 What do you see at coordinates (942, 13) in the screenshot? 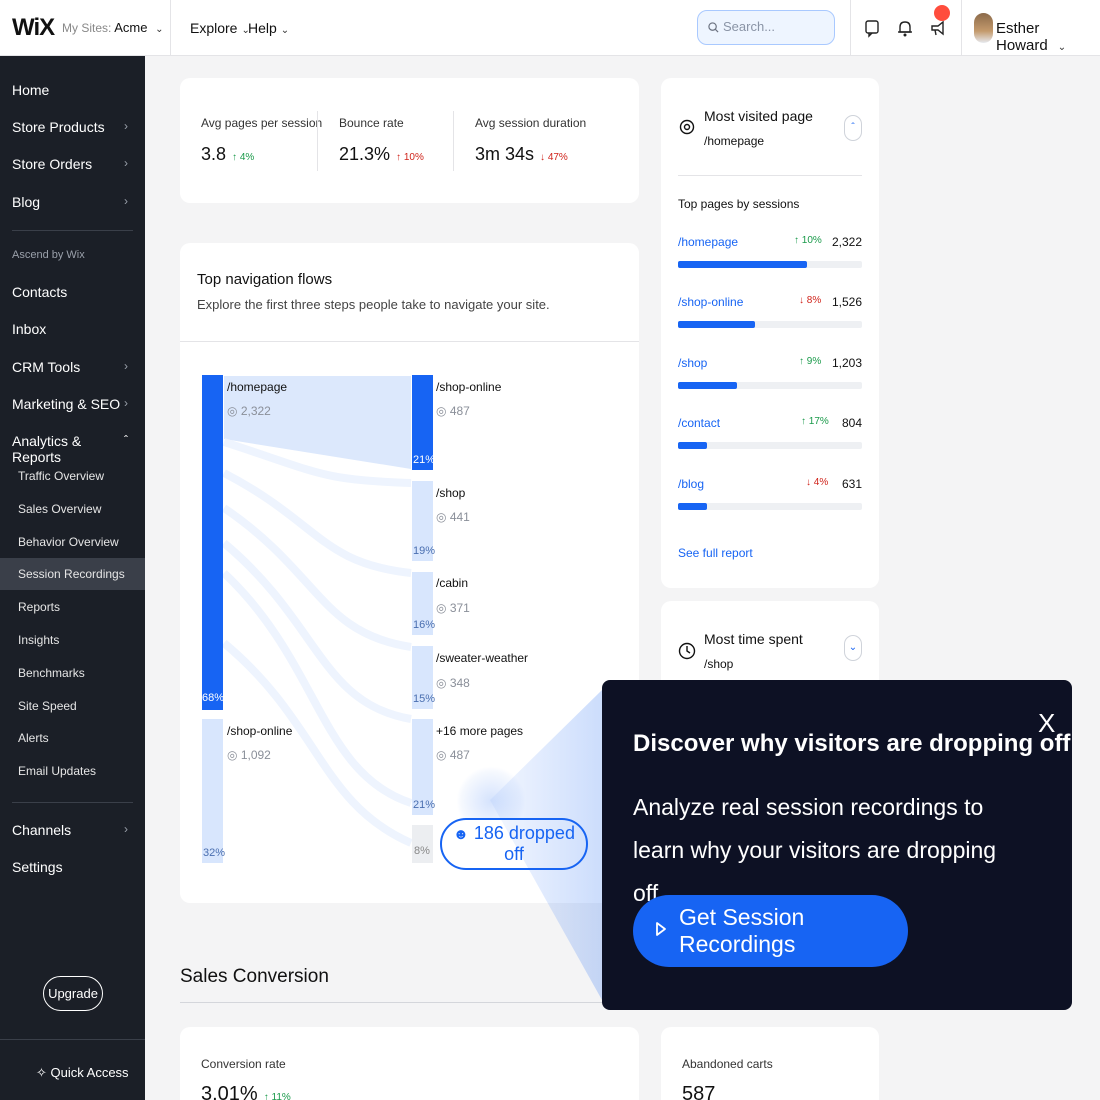
I see `notification-badge` at bounding box center [942, 13].